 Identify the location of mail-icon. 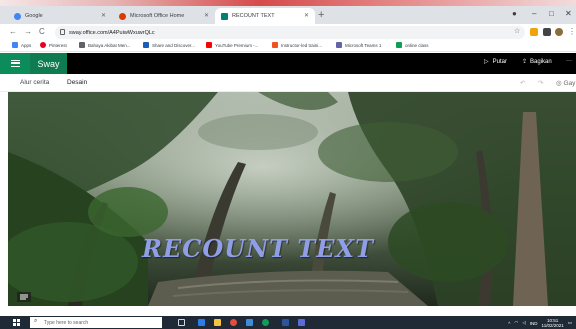
(249, 322).